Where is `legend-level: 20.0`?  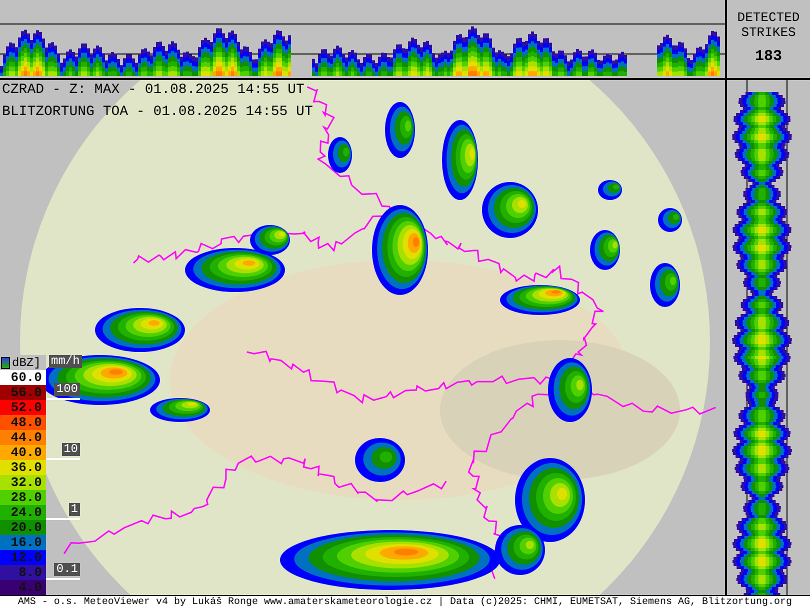
legend-level: 20.0 is located at coordinates (23, 527).